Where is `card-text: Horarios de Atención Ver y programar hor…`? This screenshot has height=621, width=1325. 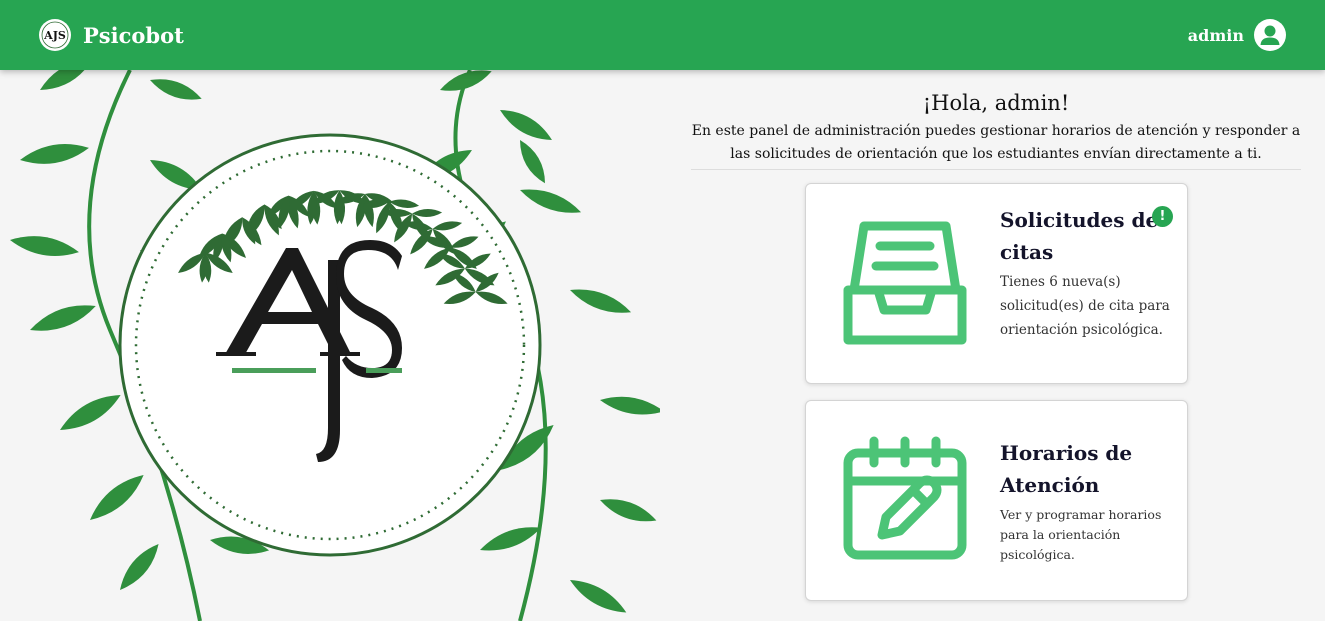
card-text: Horarios de Atención Ver y programar hor… is located at coordinates (1085, 501).